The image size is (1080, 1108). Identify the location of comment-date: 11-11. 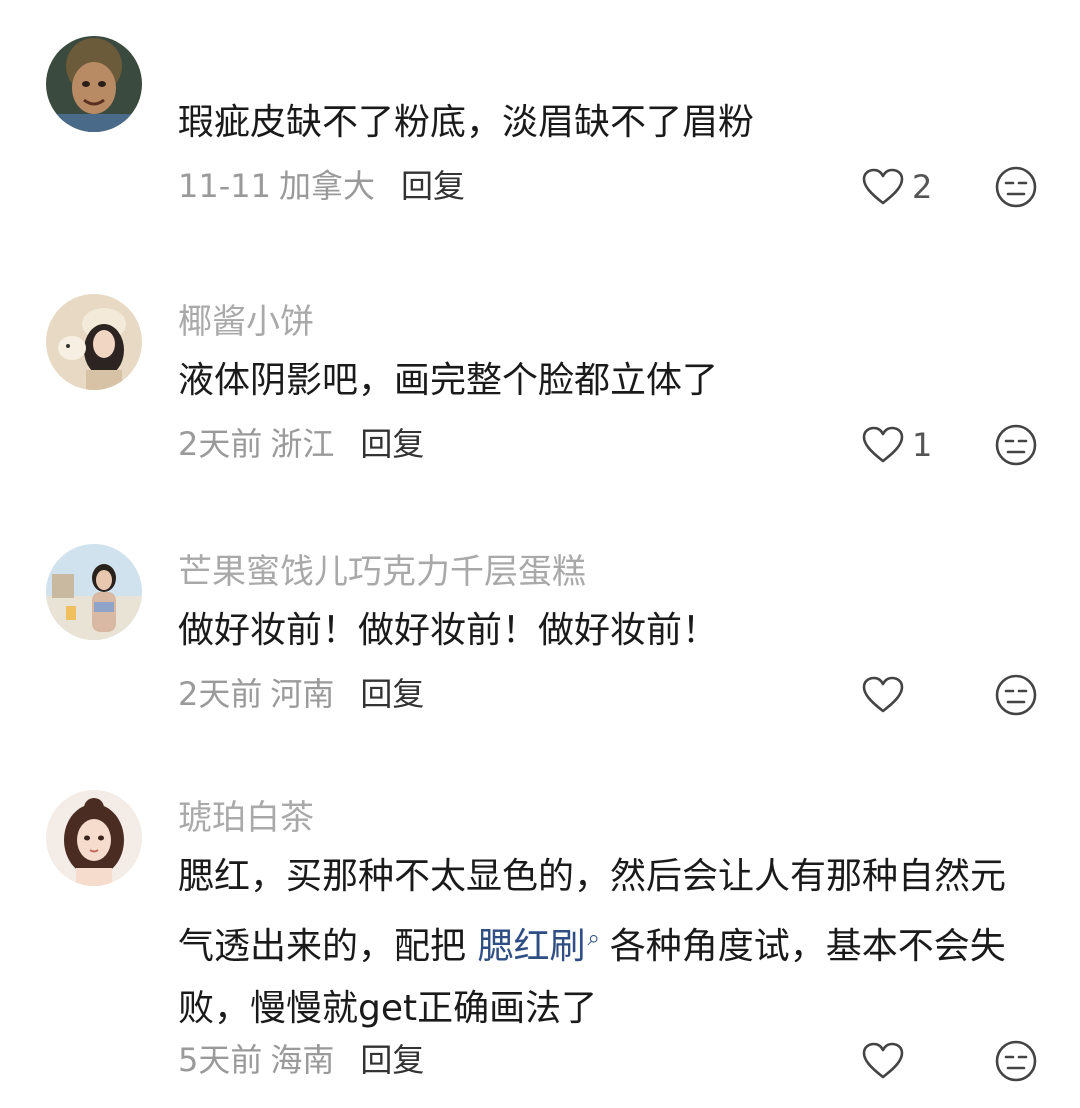
(224, 186).